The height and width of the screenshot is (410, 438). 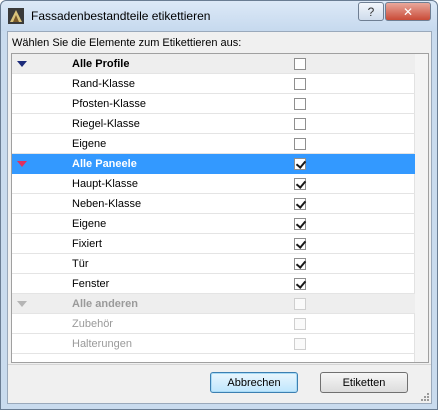 What do you see at coordinates (91, 283) in the screenshot?
I see `row-label: Fenster` at bounding box center [91, 283].